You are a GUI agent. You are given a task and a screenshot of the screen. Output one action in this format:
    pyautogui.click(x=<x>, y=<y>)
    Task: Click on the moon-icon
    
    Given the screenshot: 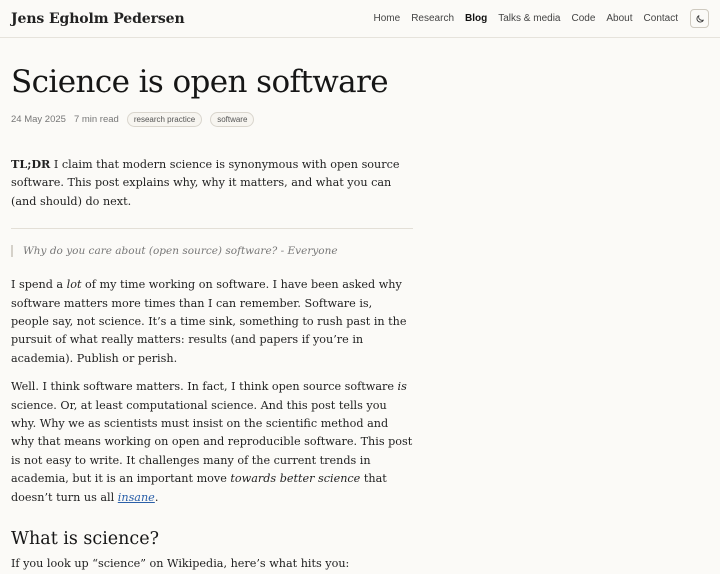 What is the action you would take?
    pyautogui.click(x=700, y=18)
    